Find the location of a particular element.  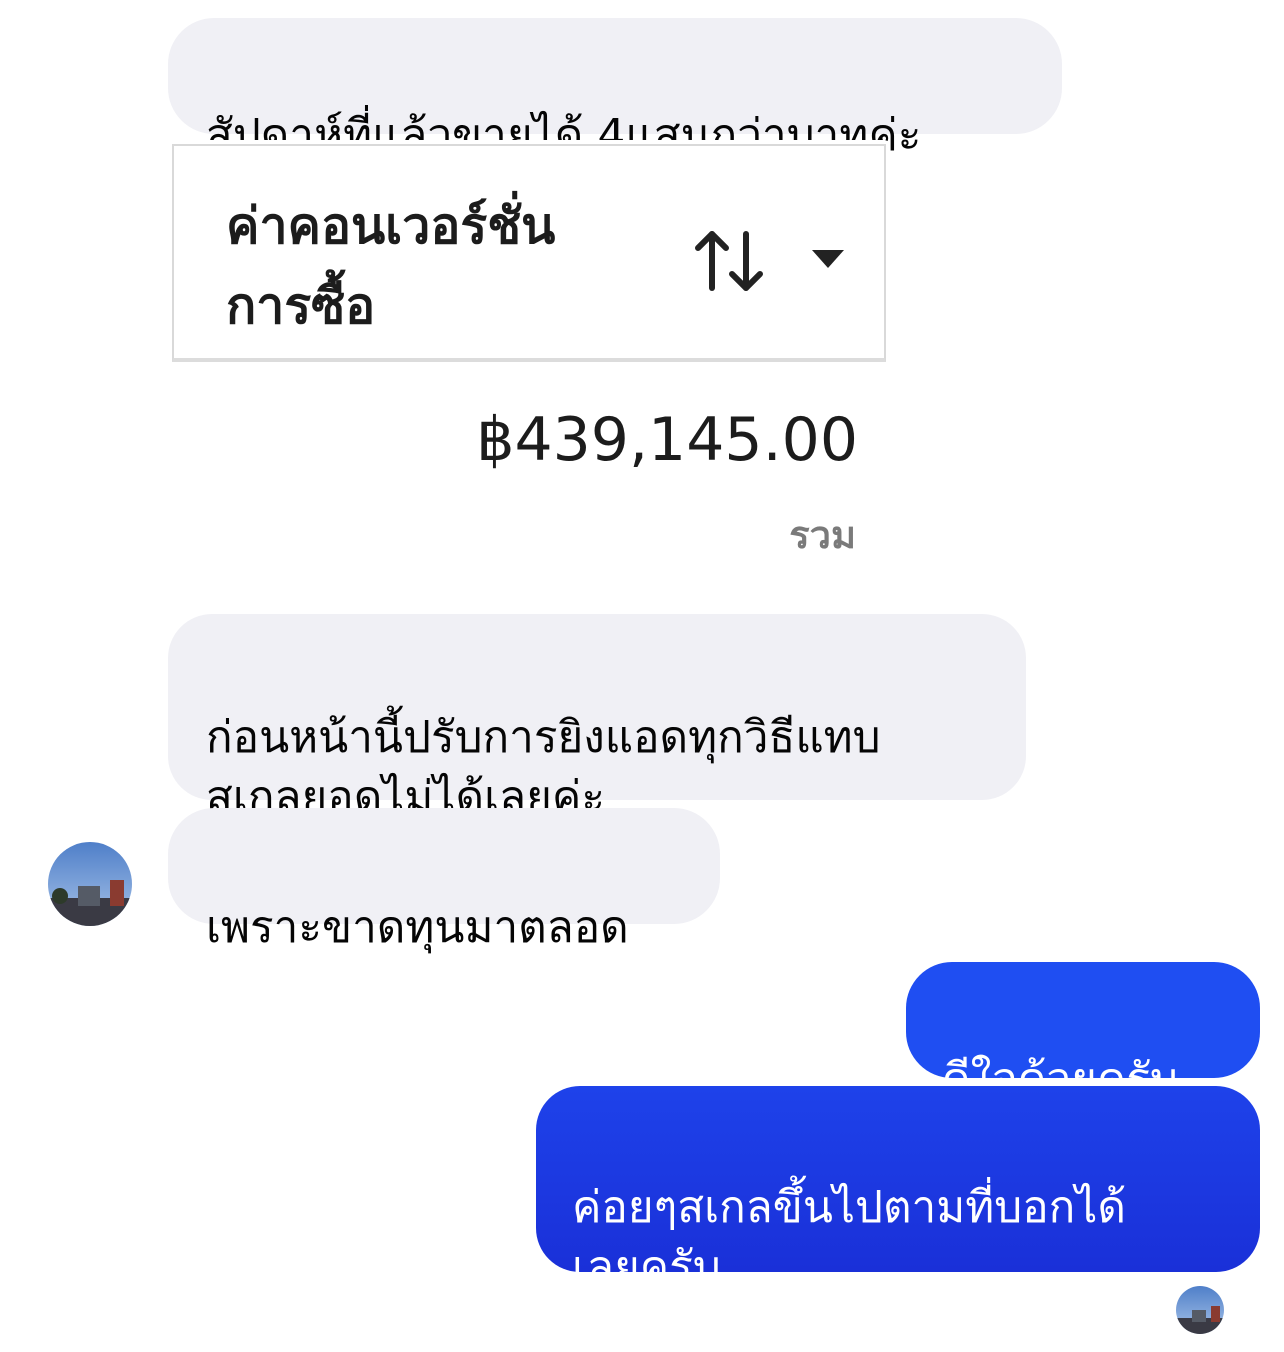

contact-avatar is located at coordinates (90, 884).